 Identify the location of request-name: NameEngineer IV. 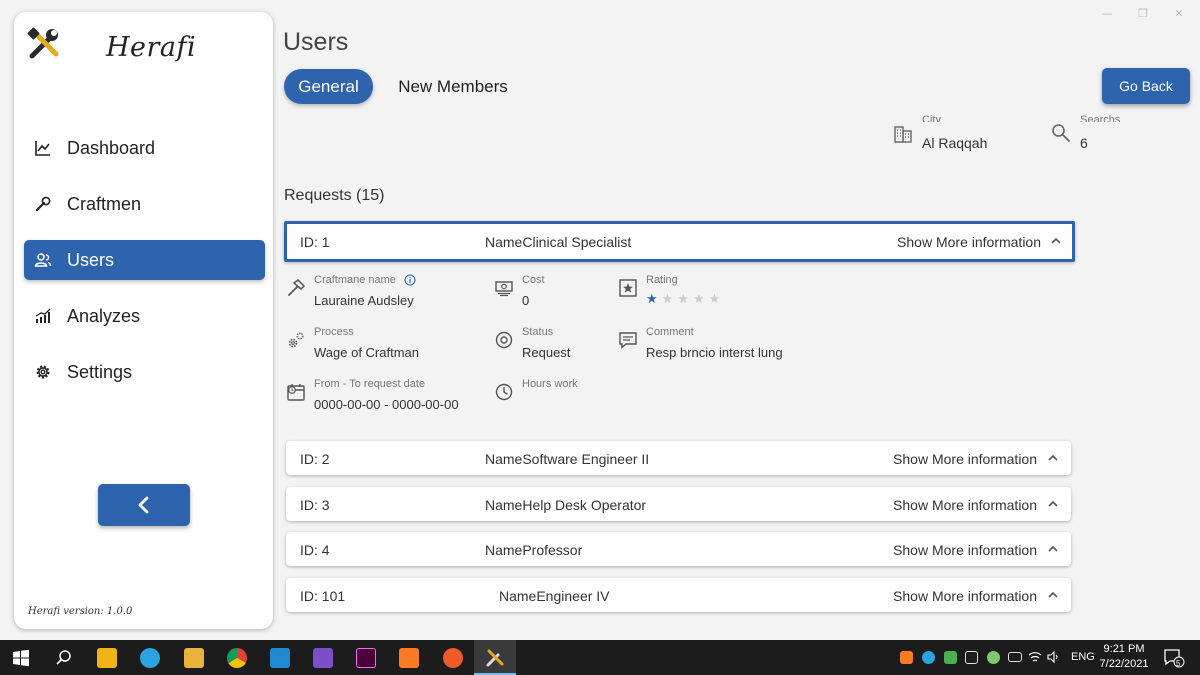
(554, 596).